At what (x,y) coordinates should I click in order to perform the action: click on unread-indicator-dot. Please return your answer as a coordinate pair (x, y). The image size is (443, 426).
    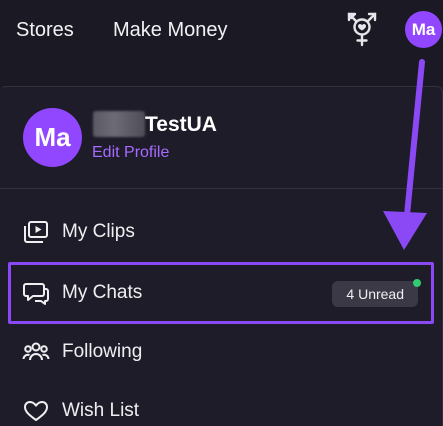
    Looking at the image, I should click on (417, 283).